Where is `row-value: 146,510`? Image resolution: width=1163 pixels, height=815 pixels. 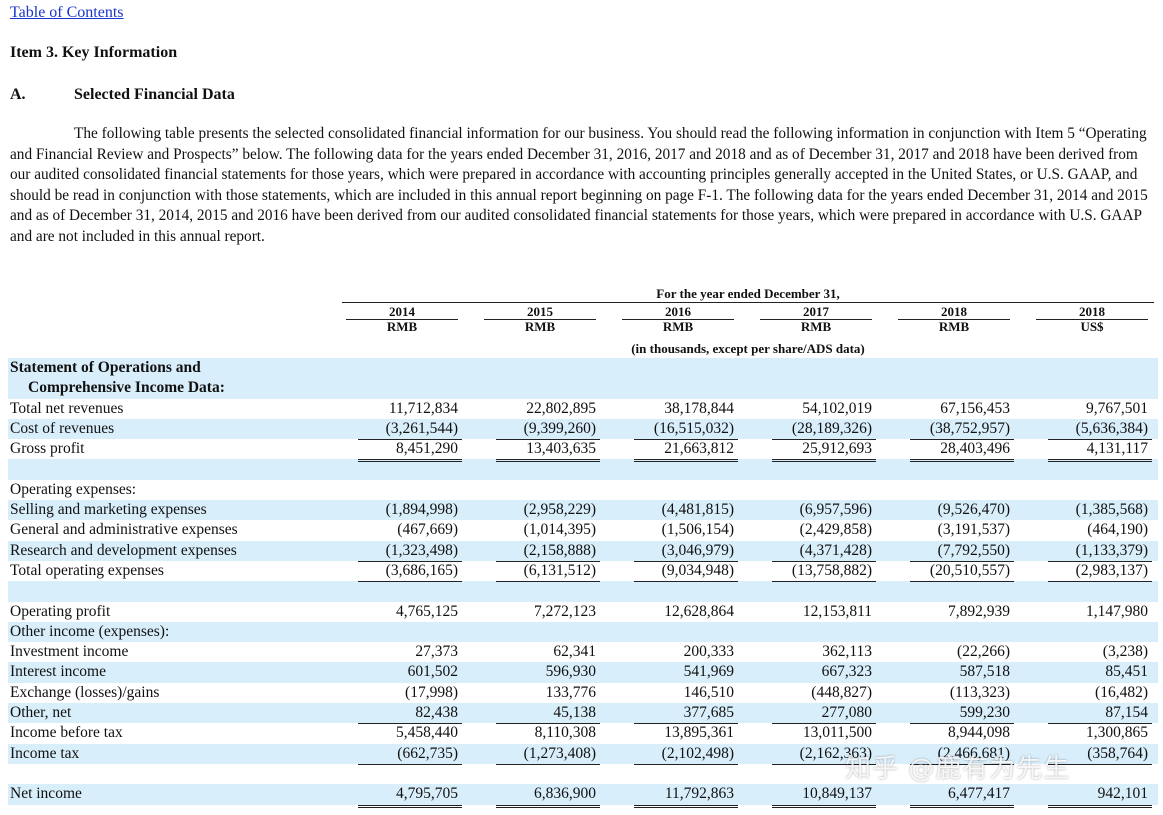
row-value: 146,510 is located at coordinates (708, 692).